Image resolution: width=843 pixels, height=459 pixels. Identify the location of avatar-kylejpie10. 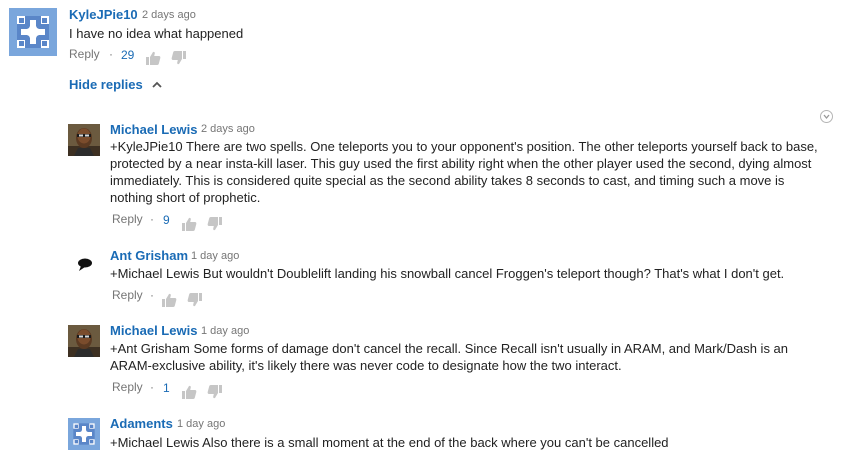
(33, 32).